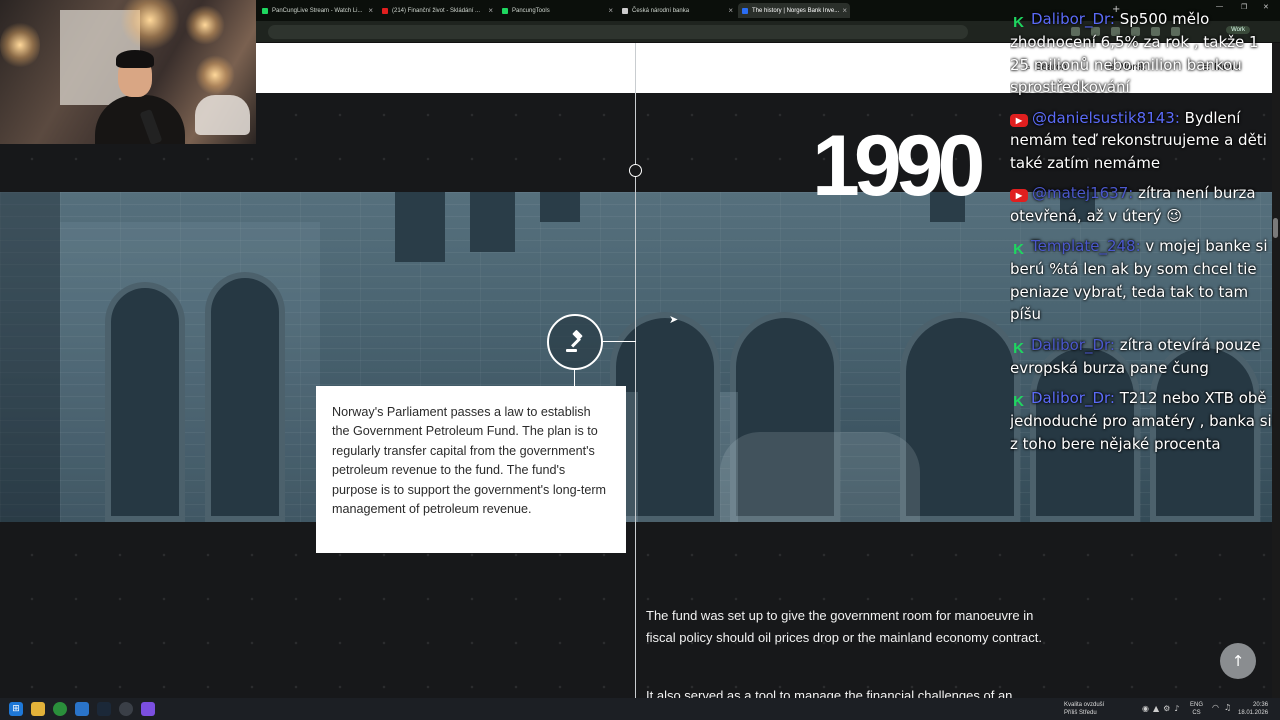 The width and height of the screenshot is (1280, 720). I want to click on tab-pancung-tools: PancungTools ×, so click(557, 10).